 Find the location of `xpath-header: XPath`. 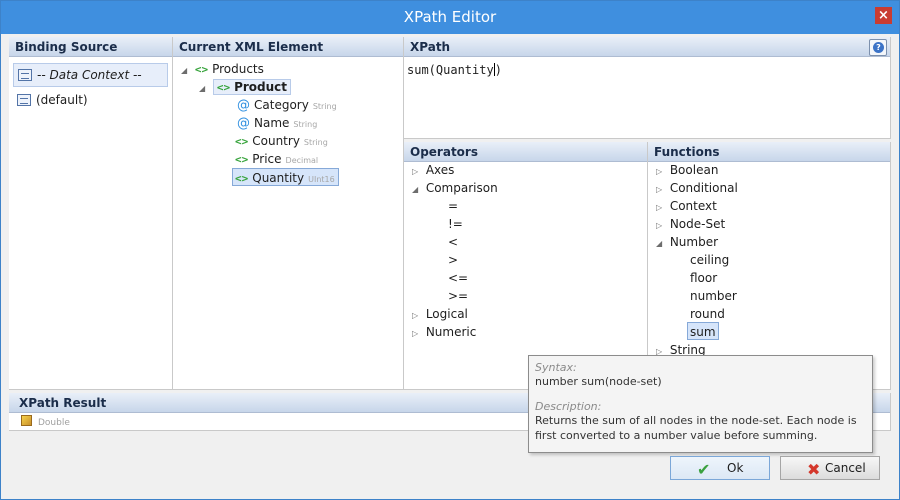

xpath-header: XPath is located at coordinates (647, 47).